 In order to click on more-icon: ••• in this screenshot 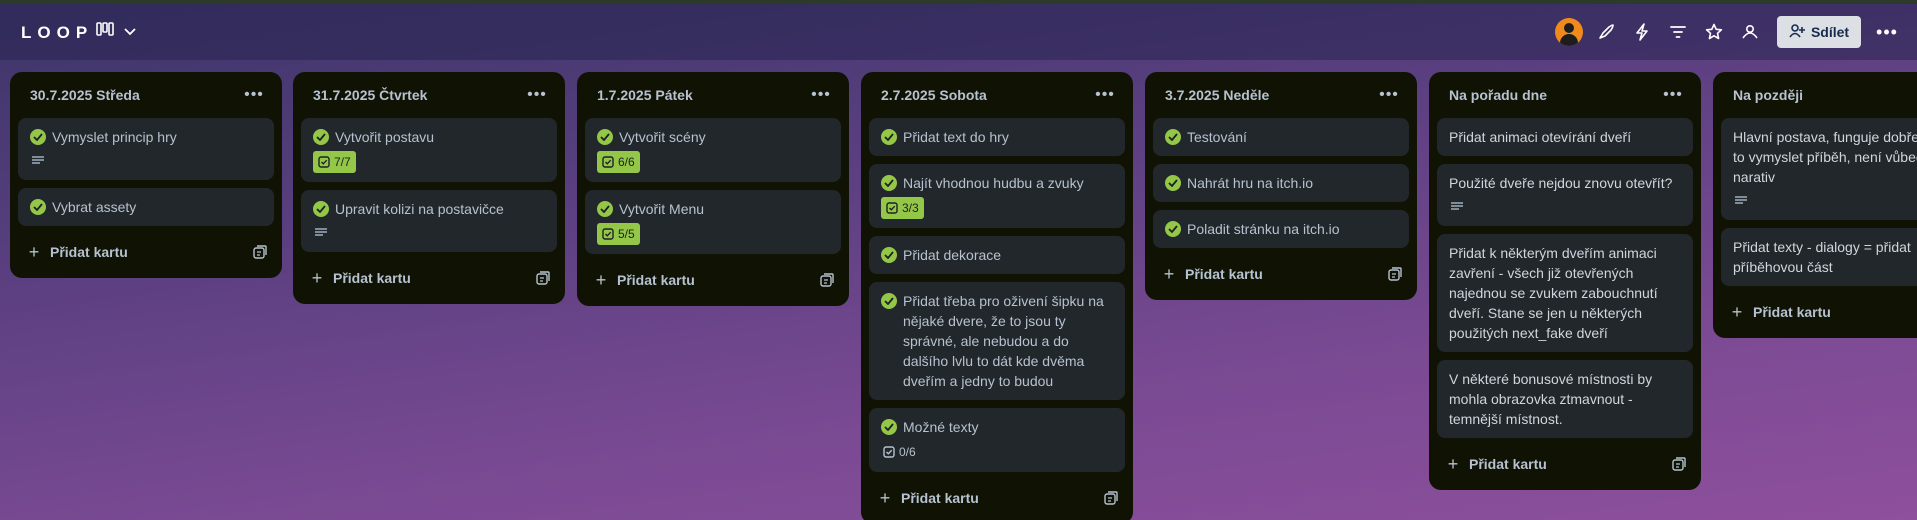, I will do `click(1887, 32)`.